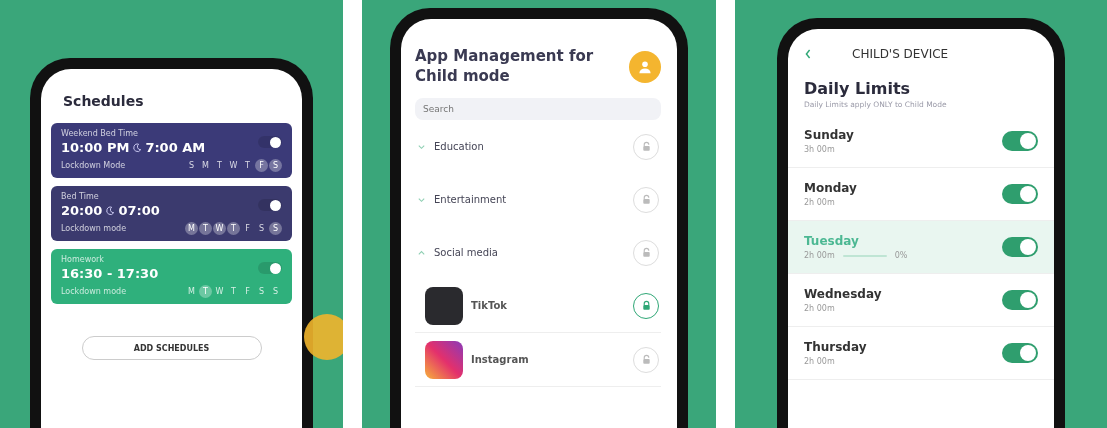 This screenshot has width=1107, height=428. Describe the element at coordinates (100, 133) in the screenshot. I see `schedule-name: Weekend Bed Time` at that location.